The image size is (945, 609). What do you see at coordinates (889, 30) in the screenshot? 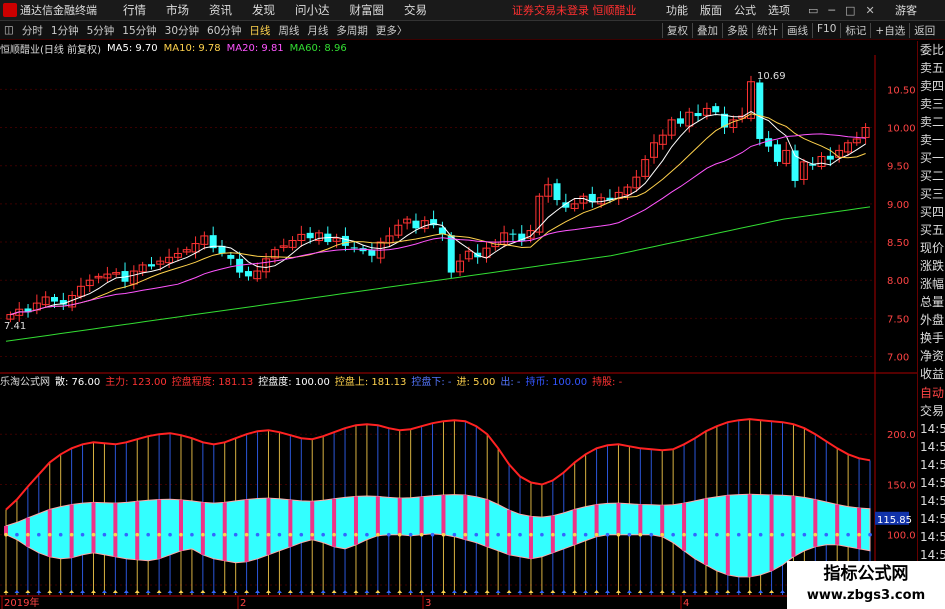
I see `tab-add-watchlist: +自选` at bounding box center [889, 30].